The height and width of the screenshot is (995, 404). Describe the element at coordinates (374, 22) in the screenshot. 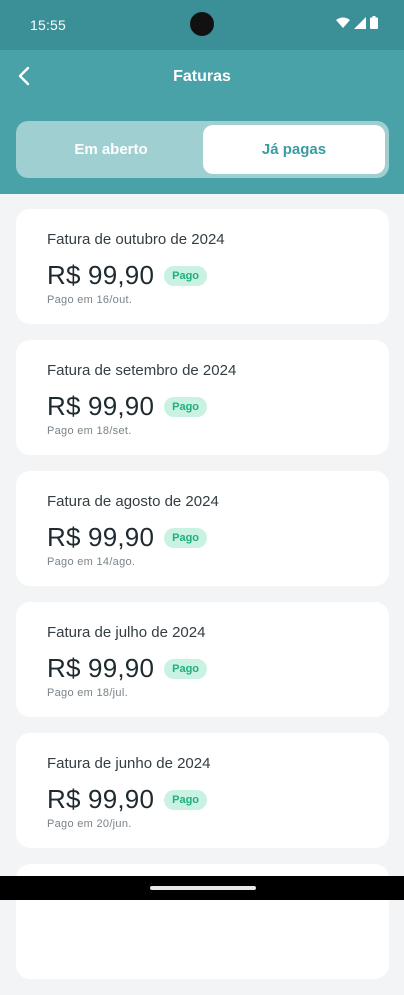

I see `battery-icon` at that location.